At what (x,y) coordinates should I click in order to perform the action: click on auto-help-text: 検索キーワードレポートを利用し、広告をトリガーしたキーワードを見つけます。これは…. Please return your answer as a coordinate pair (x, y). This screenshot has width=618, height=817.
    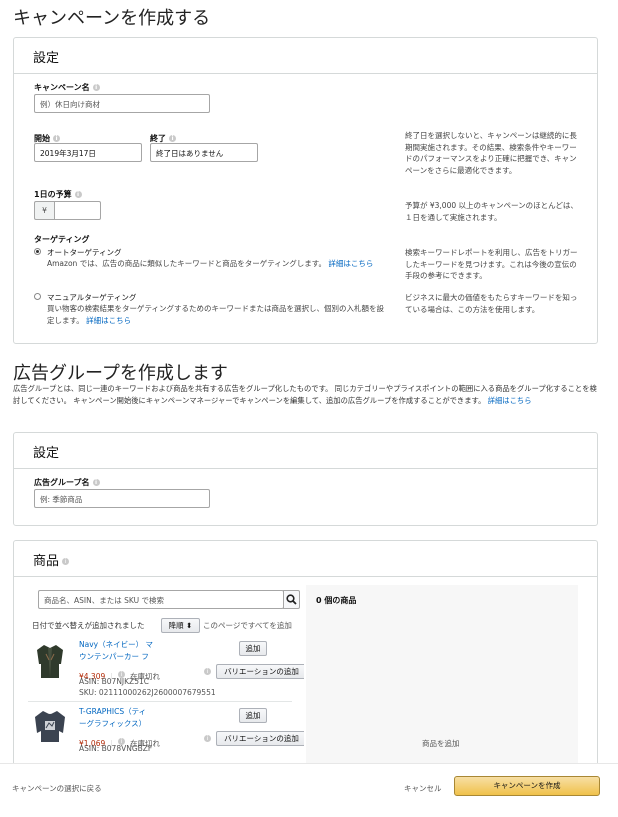
    Looking at the image, I should click on (491, 264).